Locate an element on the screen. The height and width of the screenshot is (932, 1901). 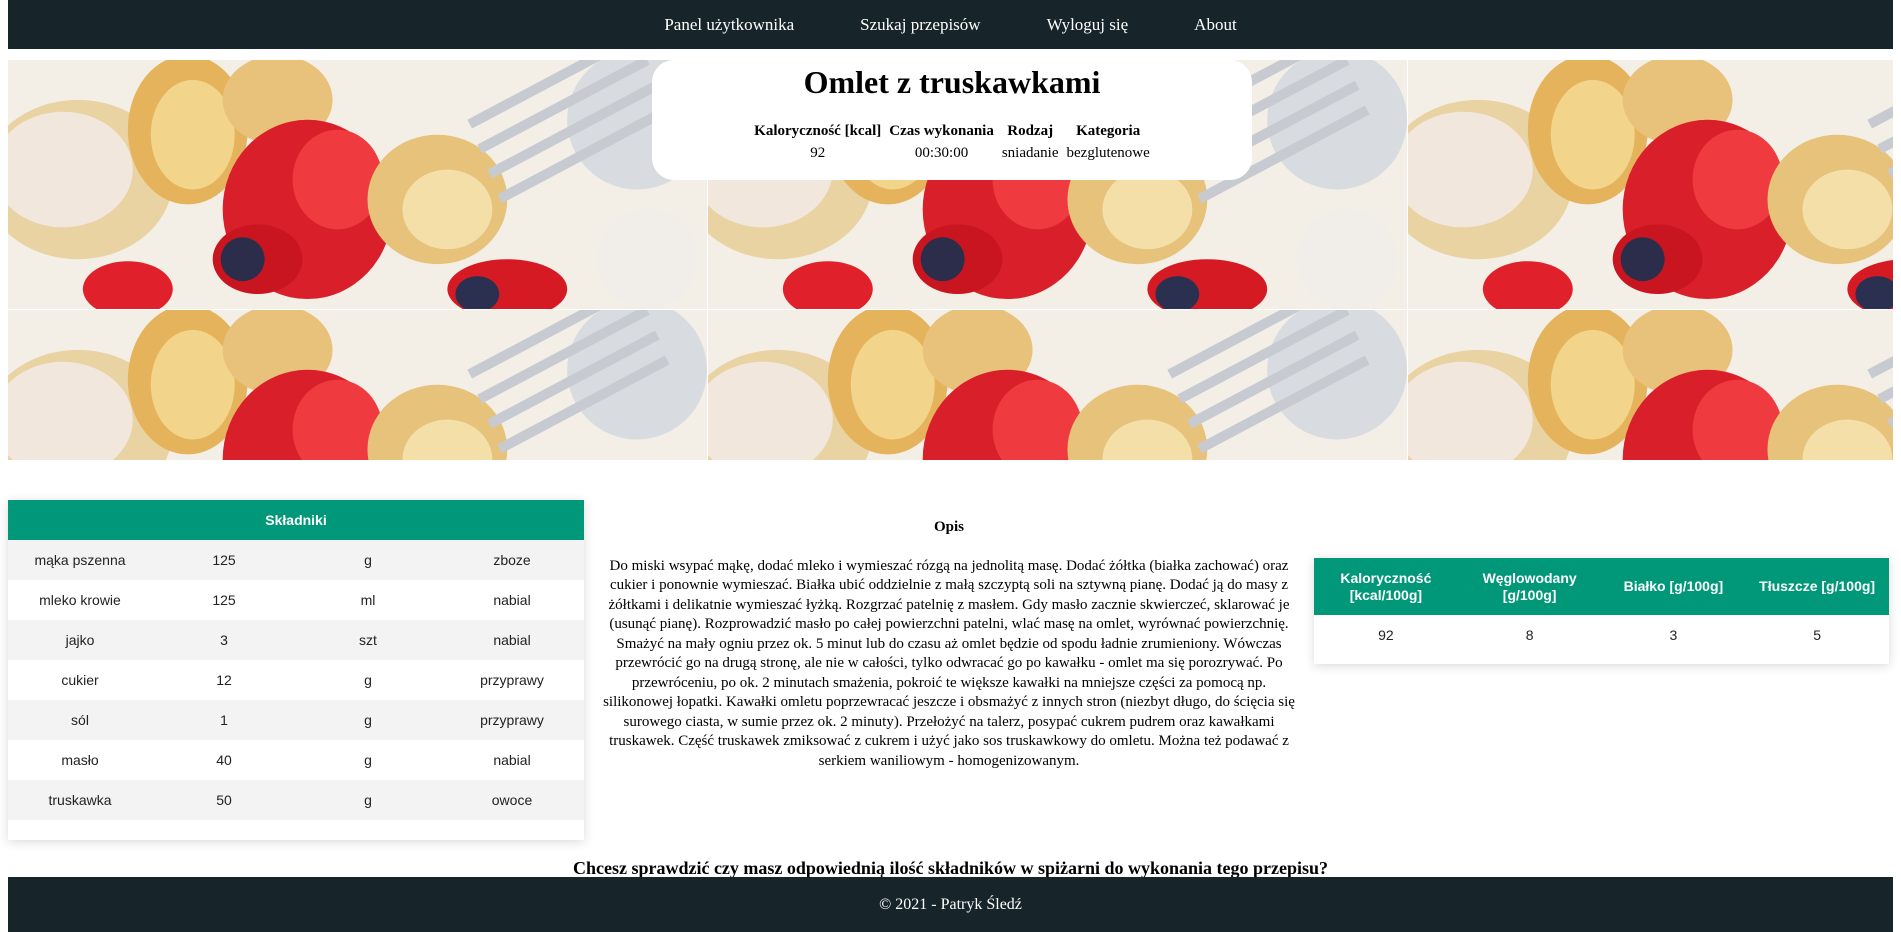
nutrition-values-row: 92 8 3 5 is located at coordinates (1601, 635).